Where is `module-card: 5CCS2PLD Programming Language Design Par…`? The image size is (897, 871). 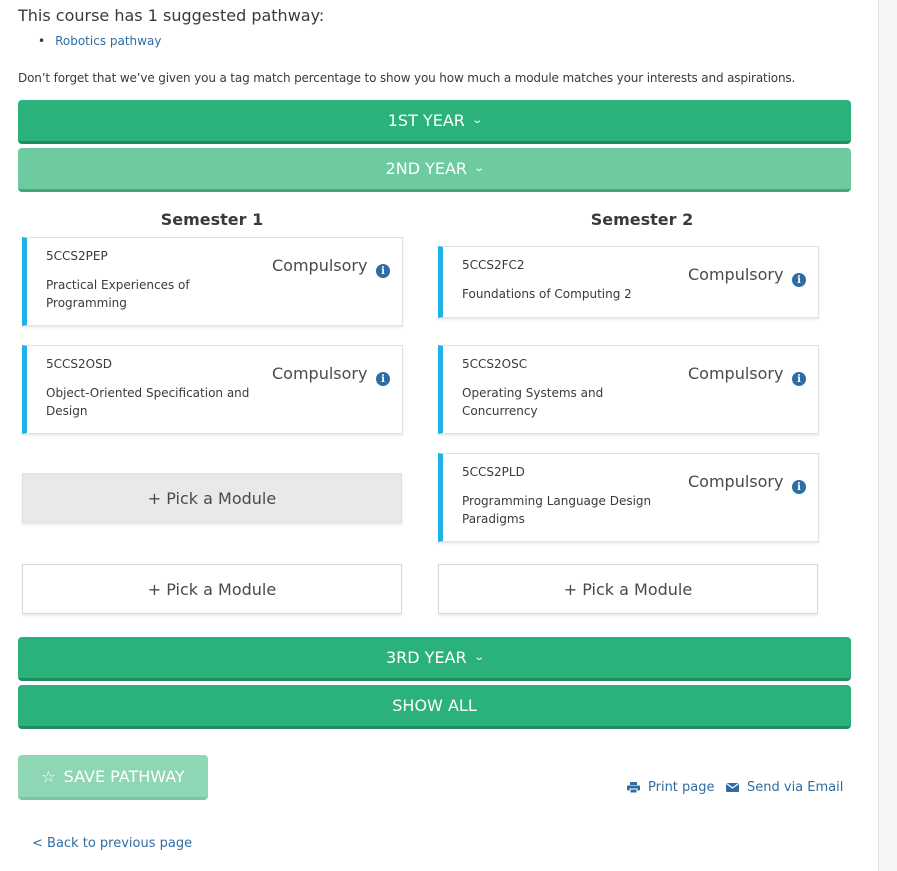
module-card: 5CCS2PLD Programming Language Design Par… is located at coordinates (628, 497).